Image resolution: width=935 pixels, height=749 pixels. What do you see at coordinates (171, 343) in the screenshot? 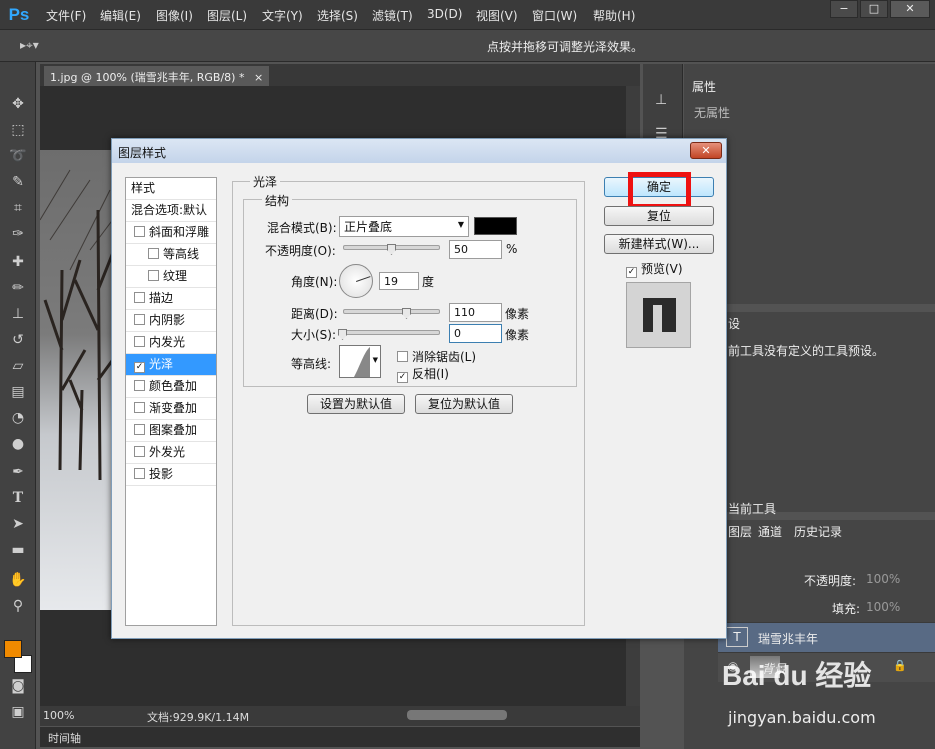
I see `style-item: 内发光` at bounding box center [171, 343].